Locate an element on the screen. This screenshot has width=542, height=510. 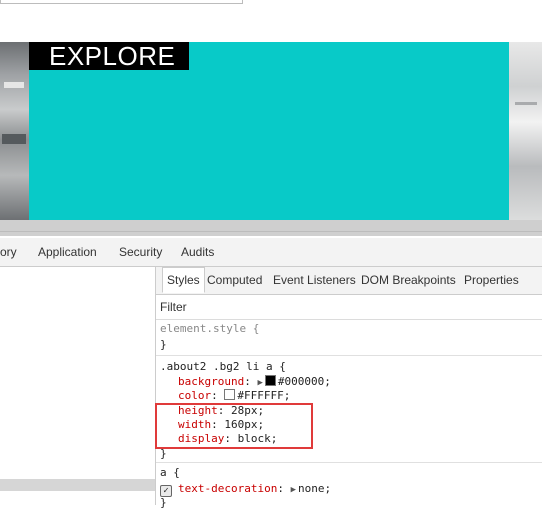
tab-security: Security is located at coordinates (140, 252).